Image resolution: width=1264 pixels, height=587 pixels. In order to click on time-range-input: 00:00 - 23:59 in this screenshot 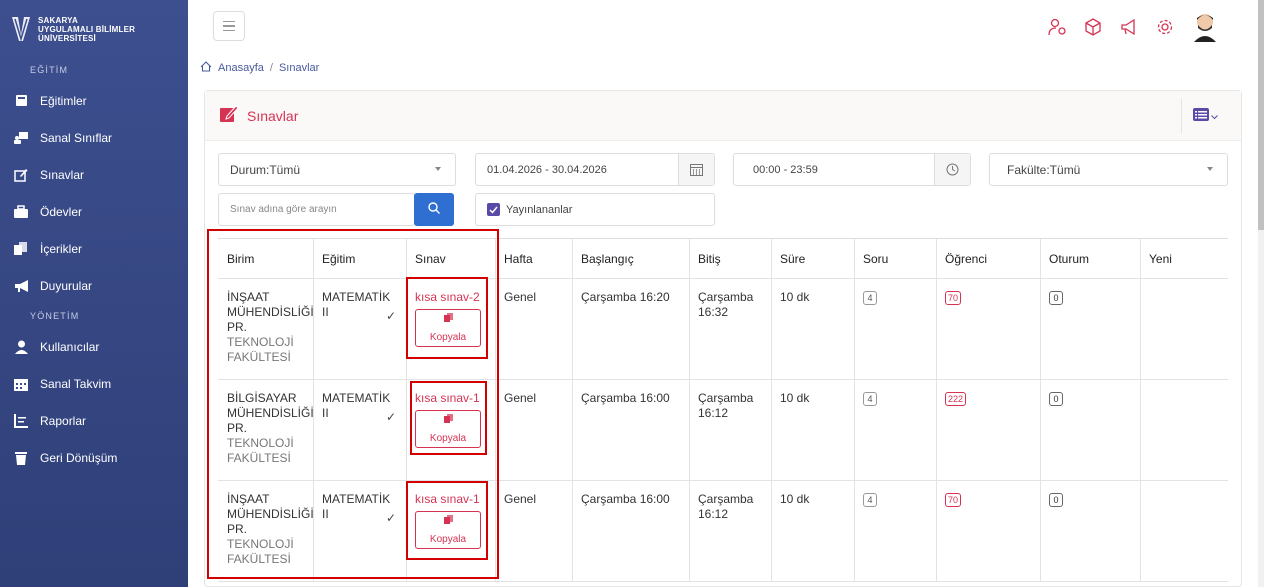, I will do `click(852, 169)`.